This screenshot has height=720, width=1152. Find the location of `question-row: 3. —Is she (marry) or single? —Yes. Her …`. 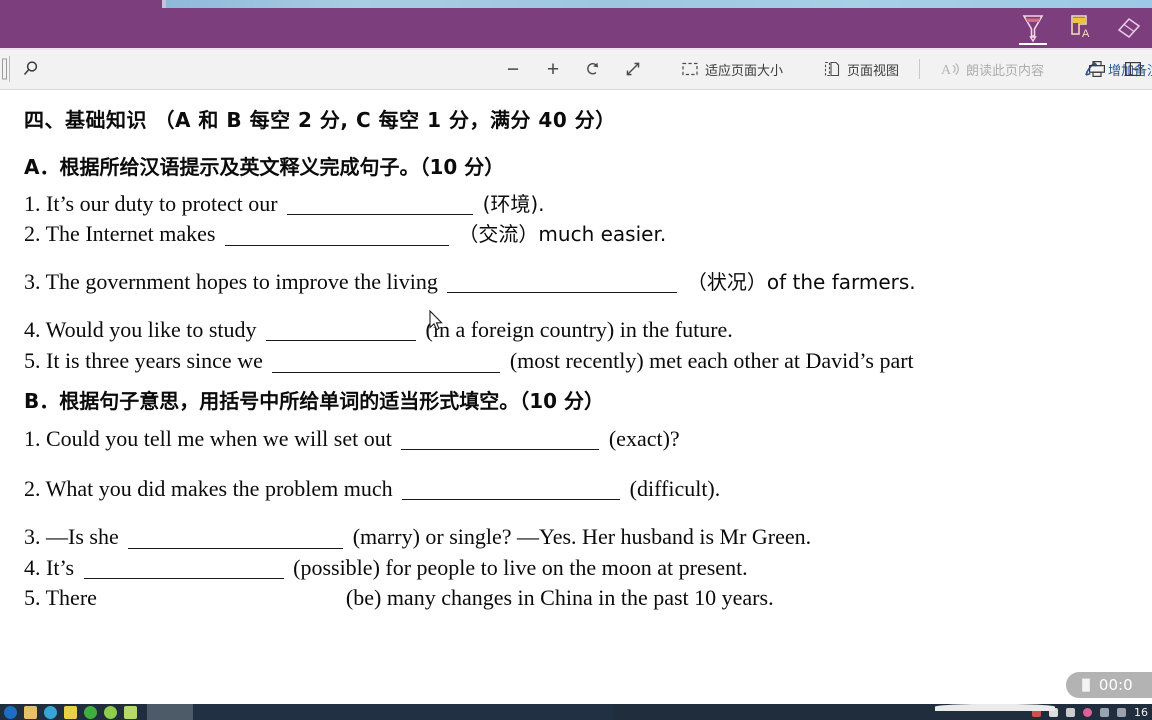

question-row: 3. —Is she (marry) or single? —Yes. Her … is located at coordinates (588, 537).